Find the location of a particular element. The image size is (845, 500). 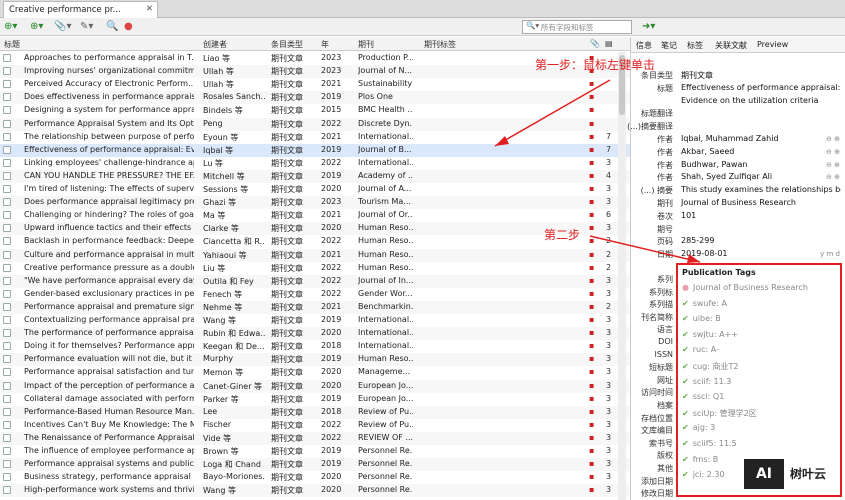

watermark-logo: AI is located at coordinates (764, 474).